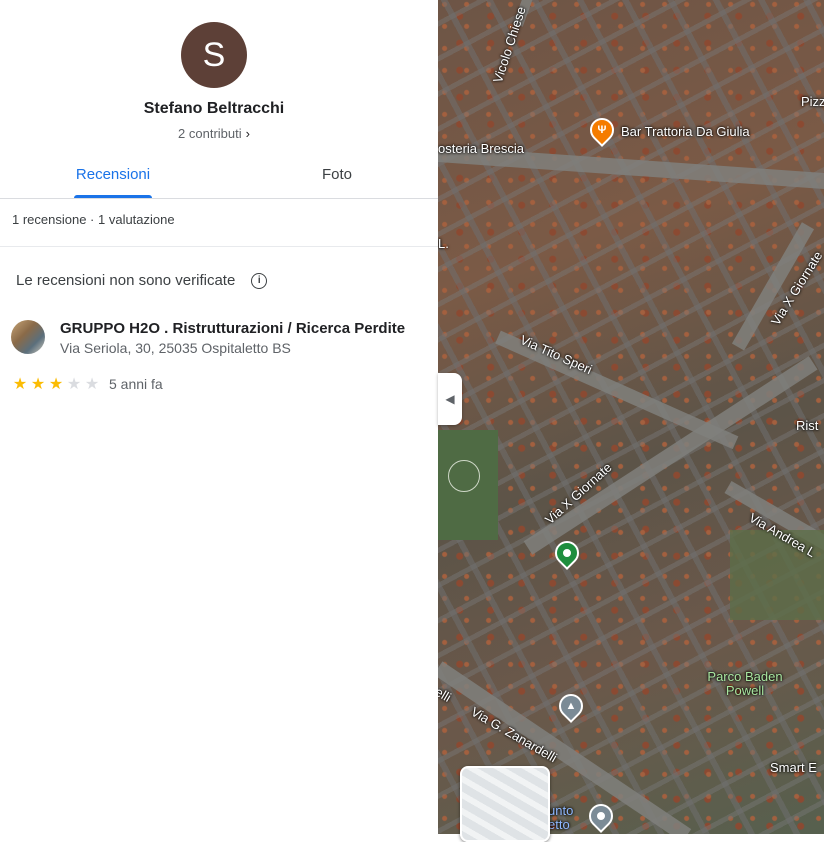 The width and height of the screenshot is (824, 842). I want to click on selected-place-pin, so click(567, 553).